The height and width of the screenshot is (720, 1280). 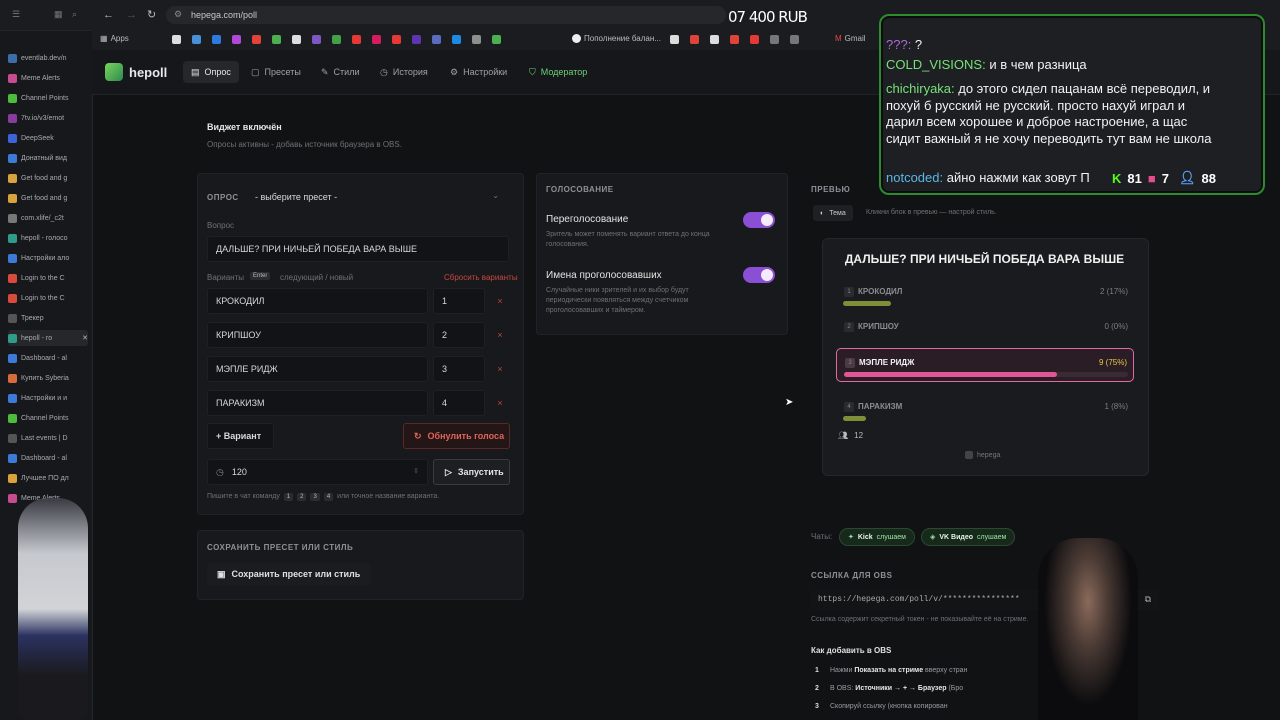 What do you see at coordinates (471, 472) in the screenshot?
I see `start-poll-button: ▷ Запустить` at bounding box center [471, 472].